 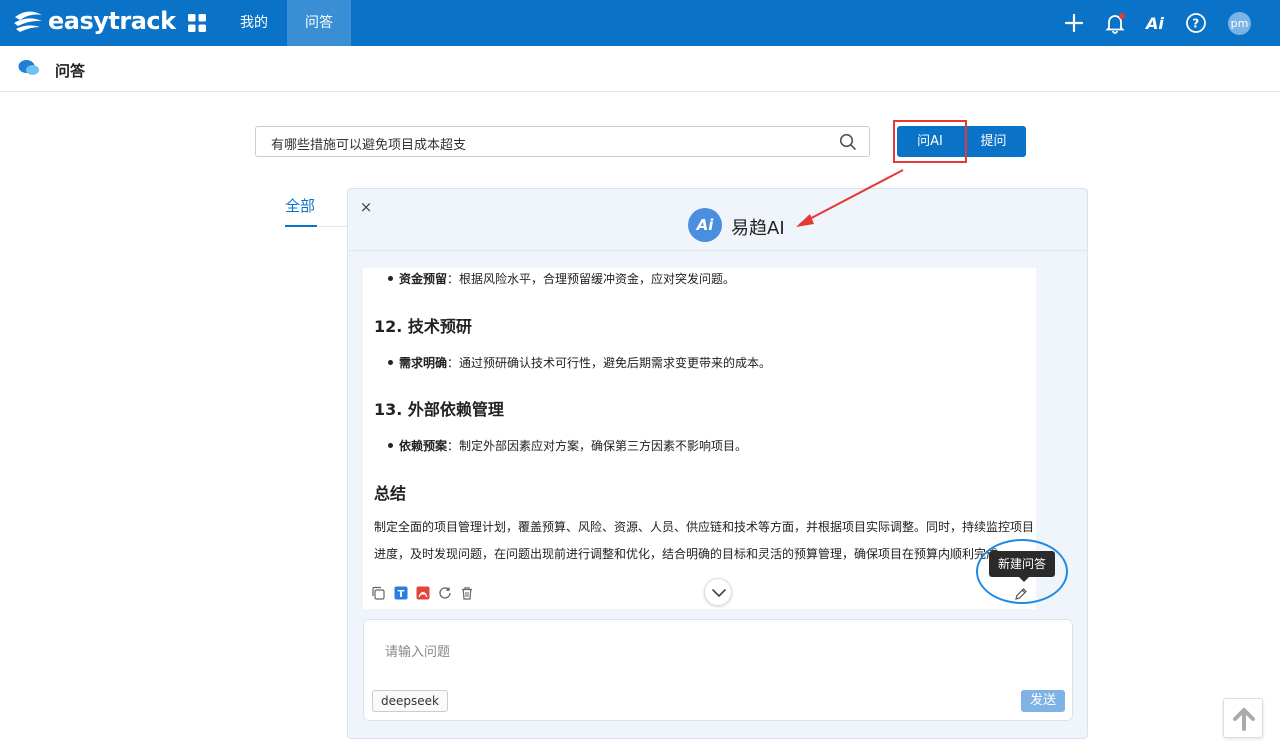 I want to click on notification-dot, so click(x=1122, y=16).